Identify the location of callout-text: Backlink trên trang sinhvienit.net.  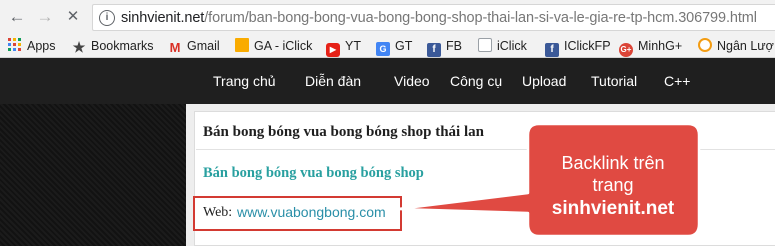
(613, 187).